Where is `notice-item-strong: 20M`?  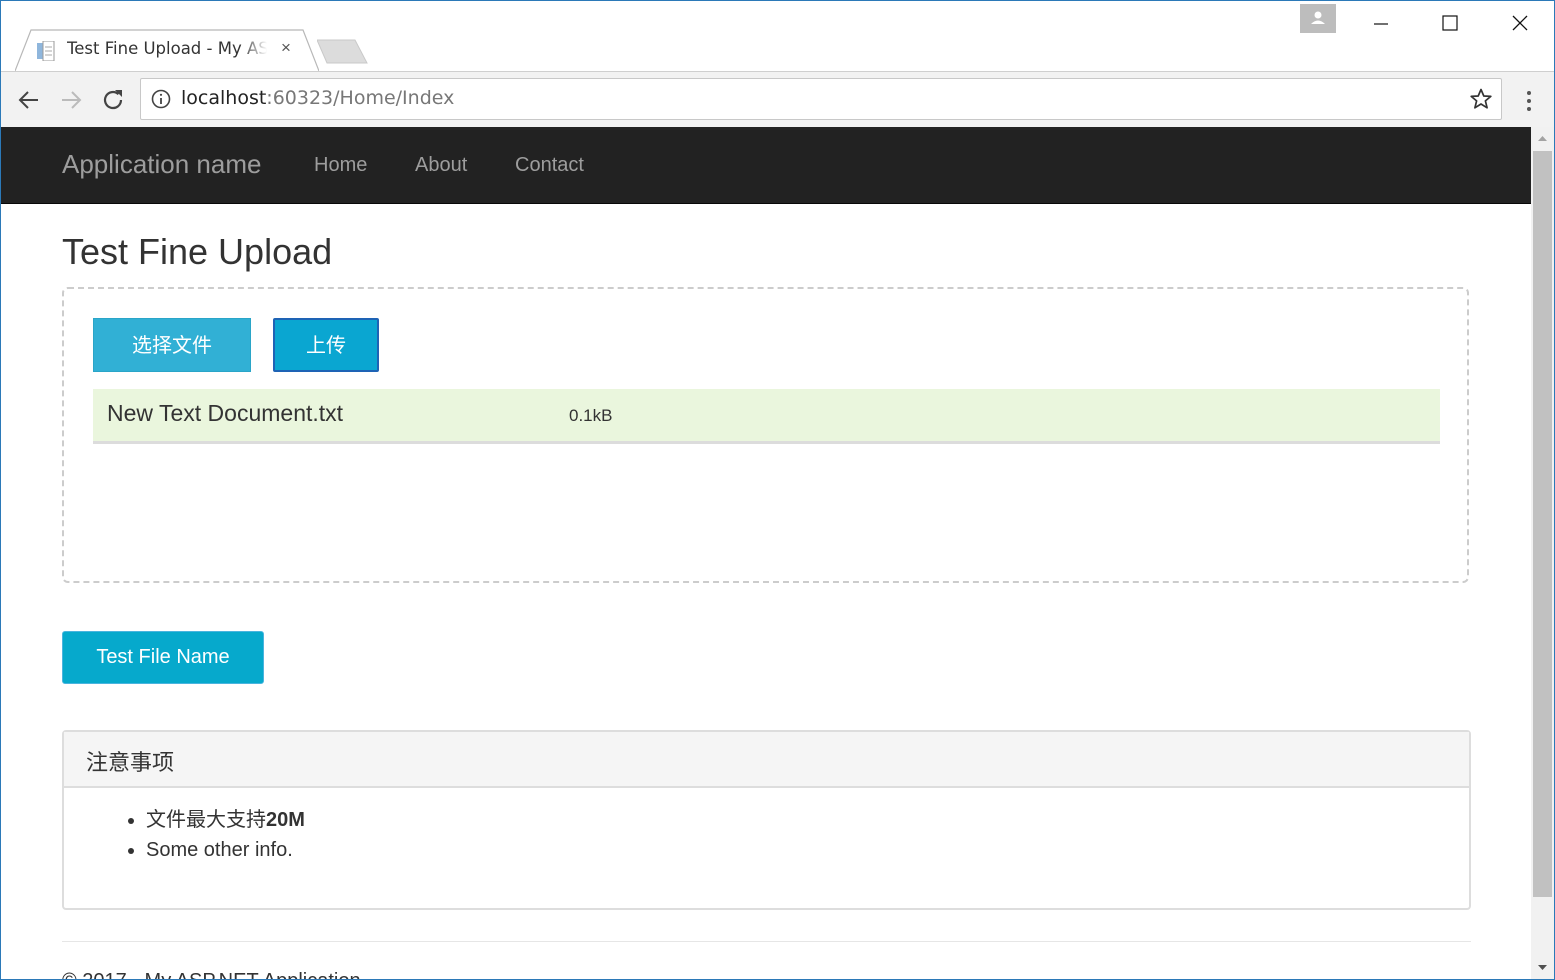 notice-item-strong: 20M is located at coordinates (285, 820).